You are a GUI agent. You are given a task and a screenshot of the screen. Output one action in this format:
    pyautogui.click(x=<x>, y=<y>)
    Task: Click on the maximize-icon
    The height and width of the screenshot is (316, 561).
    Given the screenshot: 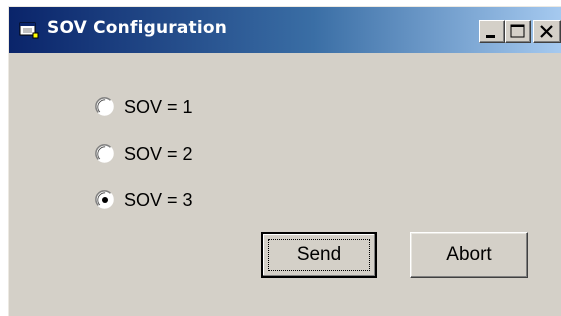 What is the action you would take?
    pyautogui.click(x=517, y=31)
    